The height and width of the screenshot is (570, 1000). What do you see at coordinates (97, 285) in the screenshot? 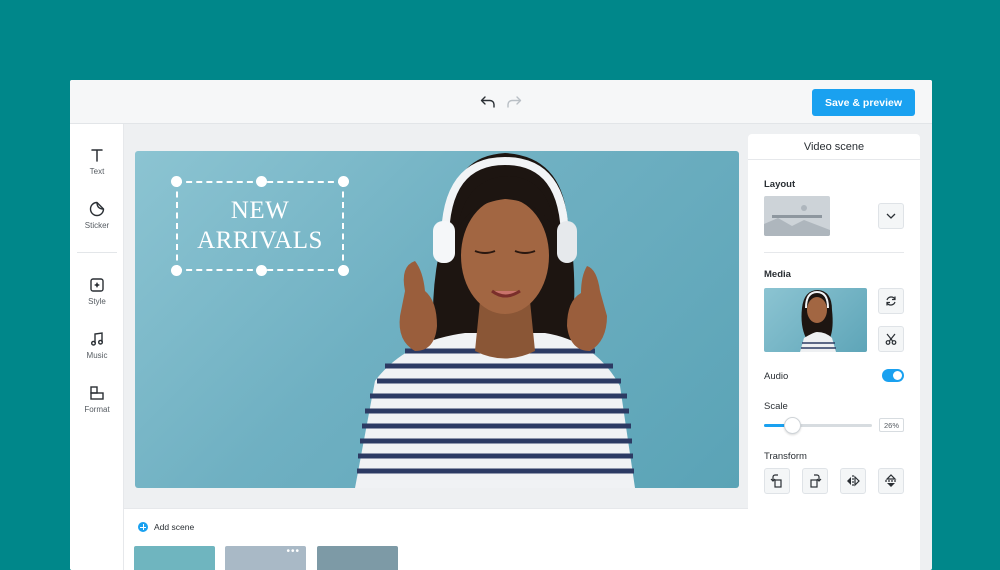
I see `style-icon` at bounding box center [97, 285].